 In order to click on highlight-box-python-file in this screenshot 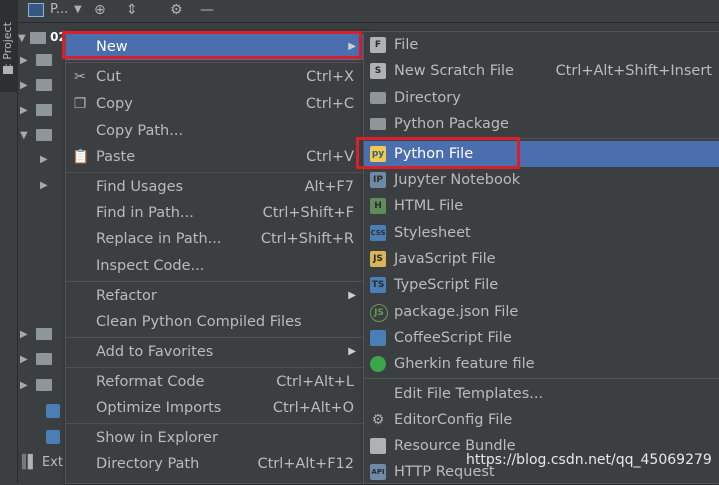, I will do `click(438, 153)`.